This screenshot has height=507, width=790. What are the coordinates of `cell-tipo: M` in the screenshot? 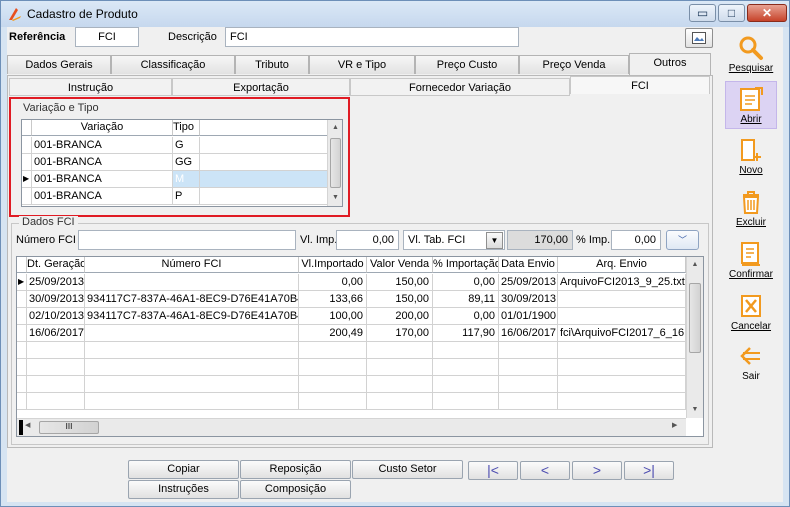 It's located at (186, 179).